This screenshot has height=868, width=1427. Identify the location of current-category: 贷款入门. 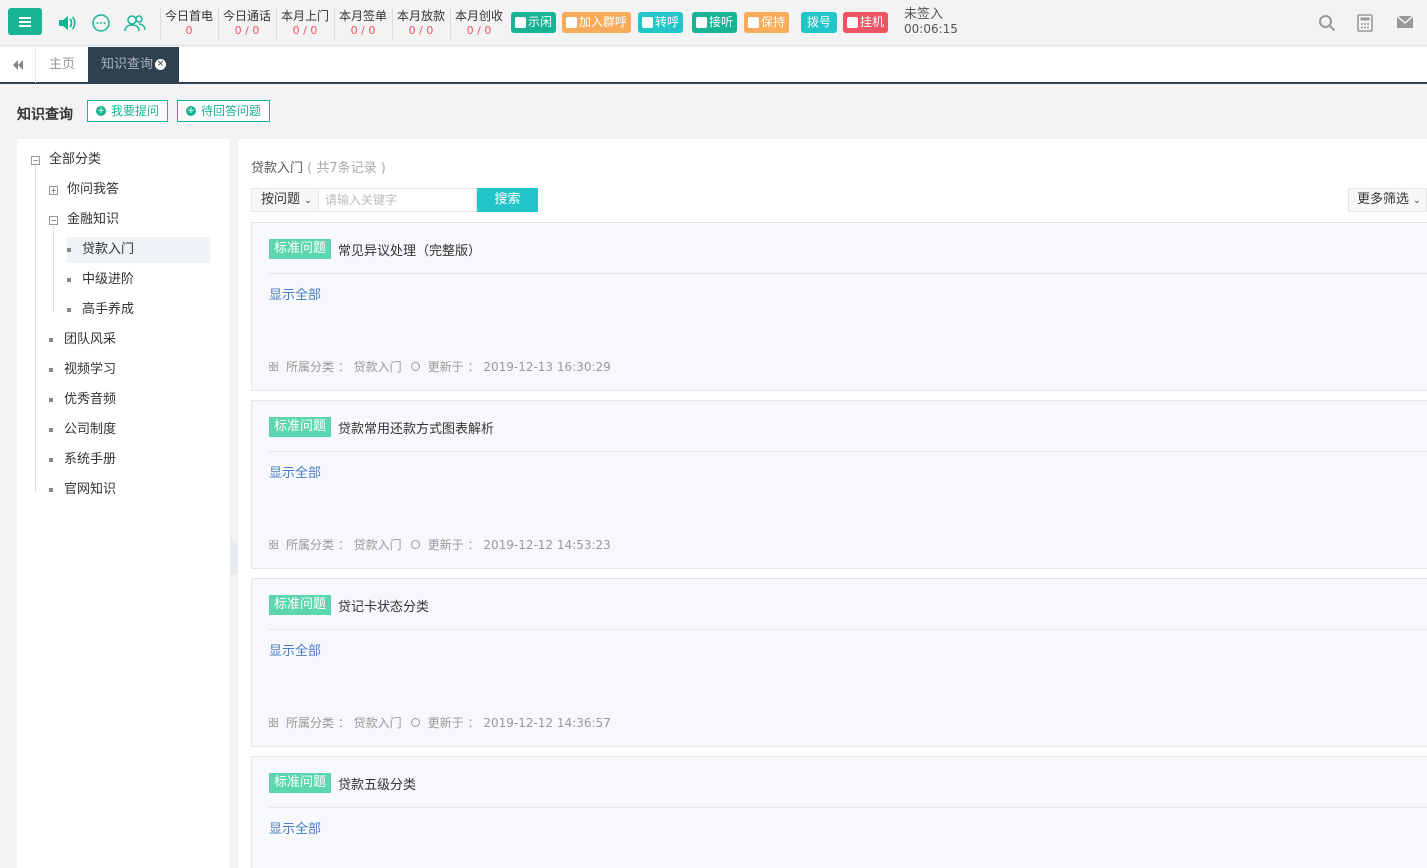
(277, 168).